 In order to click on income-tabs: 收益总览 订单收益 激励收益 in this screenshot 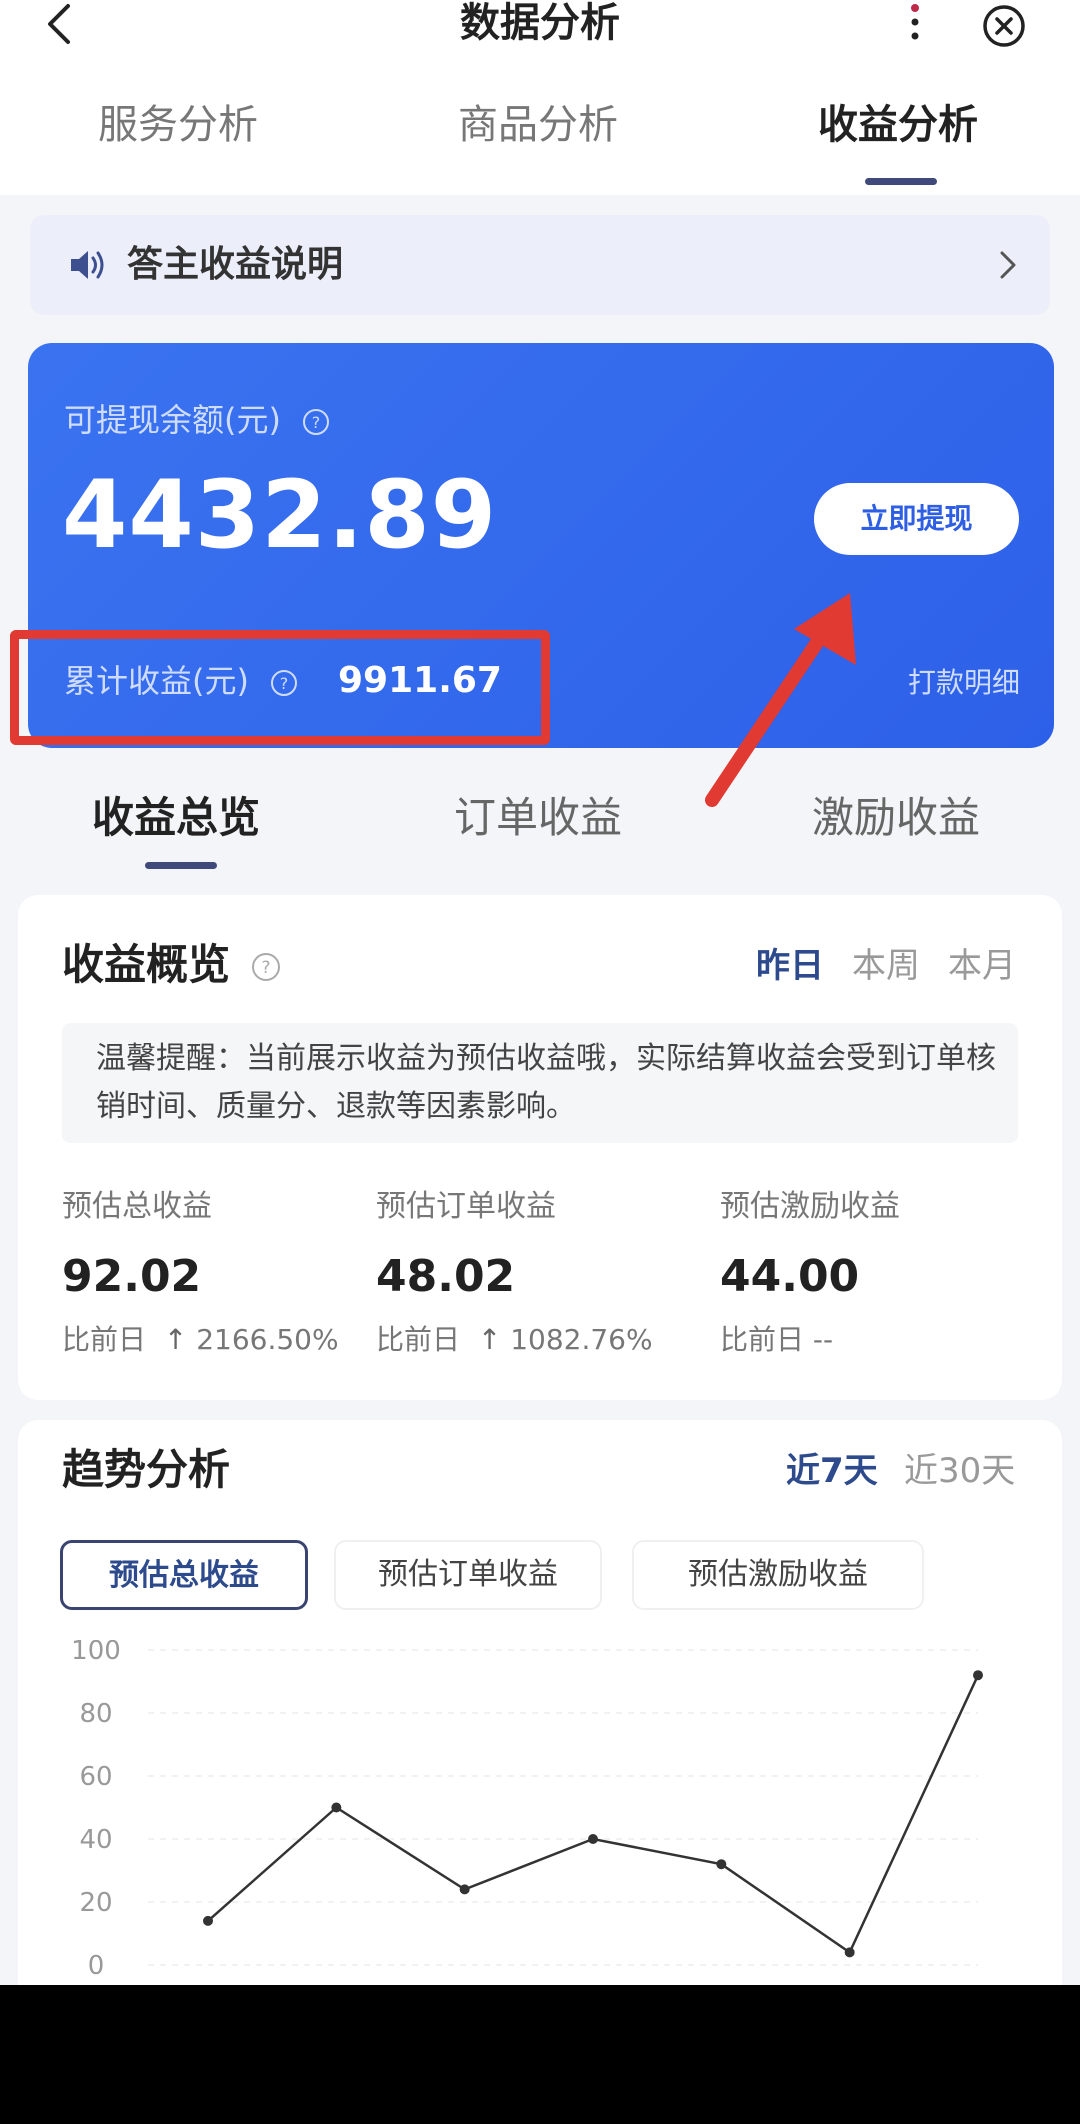, I will do `click(540, 825)`.